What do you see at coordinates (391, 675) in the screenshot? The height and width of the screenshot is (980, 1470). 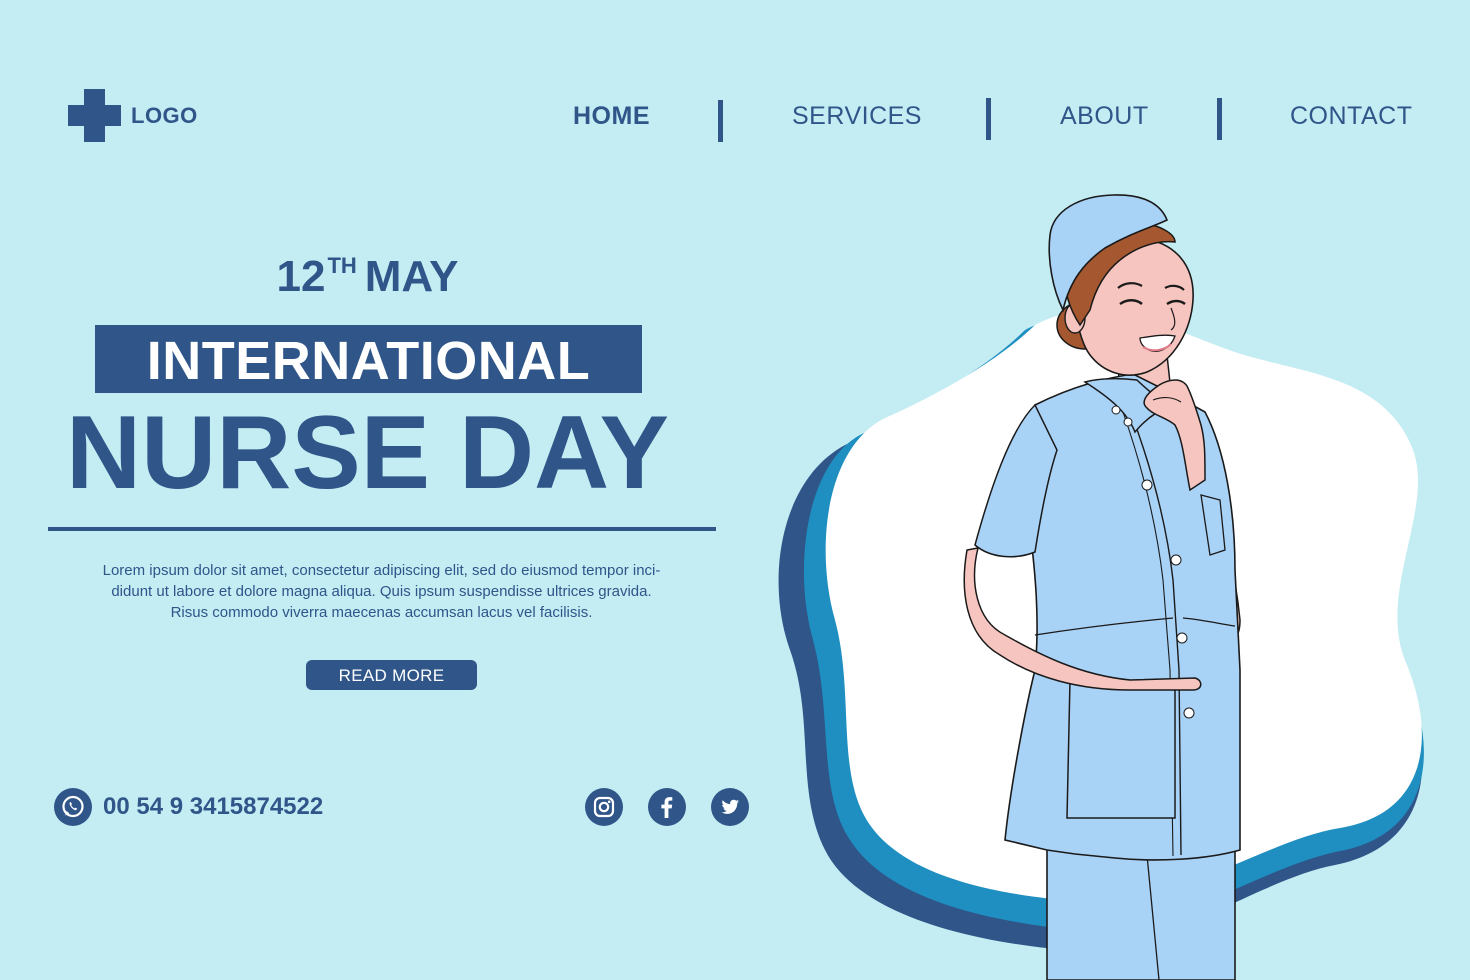 I see `read-more-button: READ MORE` at bounding box center [391, 675].